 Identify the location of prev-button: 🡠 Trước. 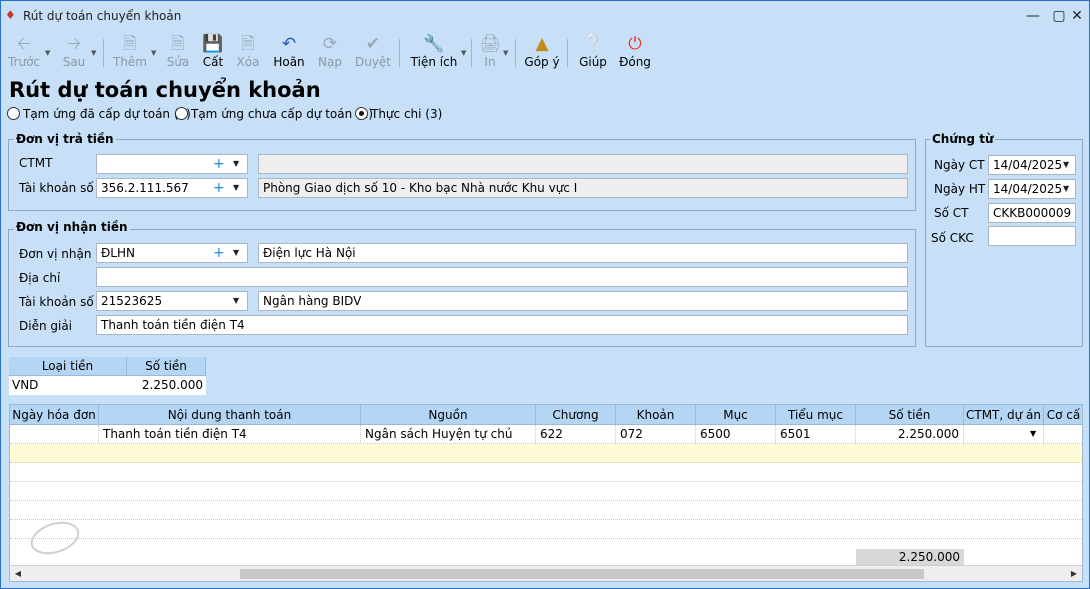
(24, 53).